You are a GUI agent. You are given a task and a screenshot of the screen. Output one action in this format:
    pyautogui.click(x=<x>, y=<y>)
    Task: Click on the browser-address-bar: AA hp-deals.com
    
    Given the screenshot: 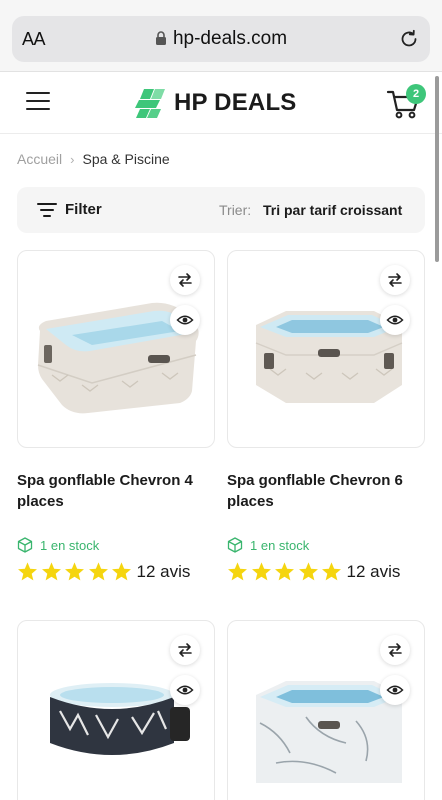 What is the action you would take?
    pyautogui.click(x=221, y=36)
    